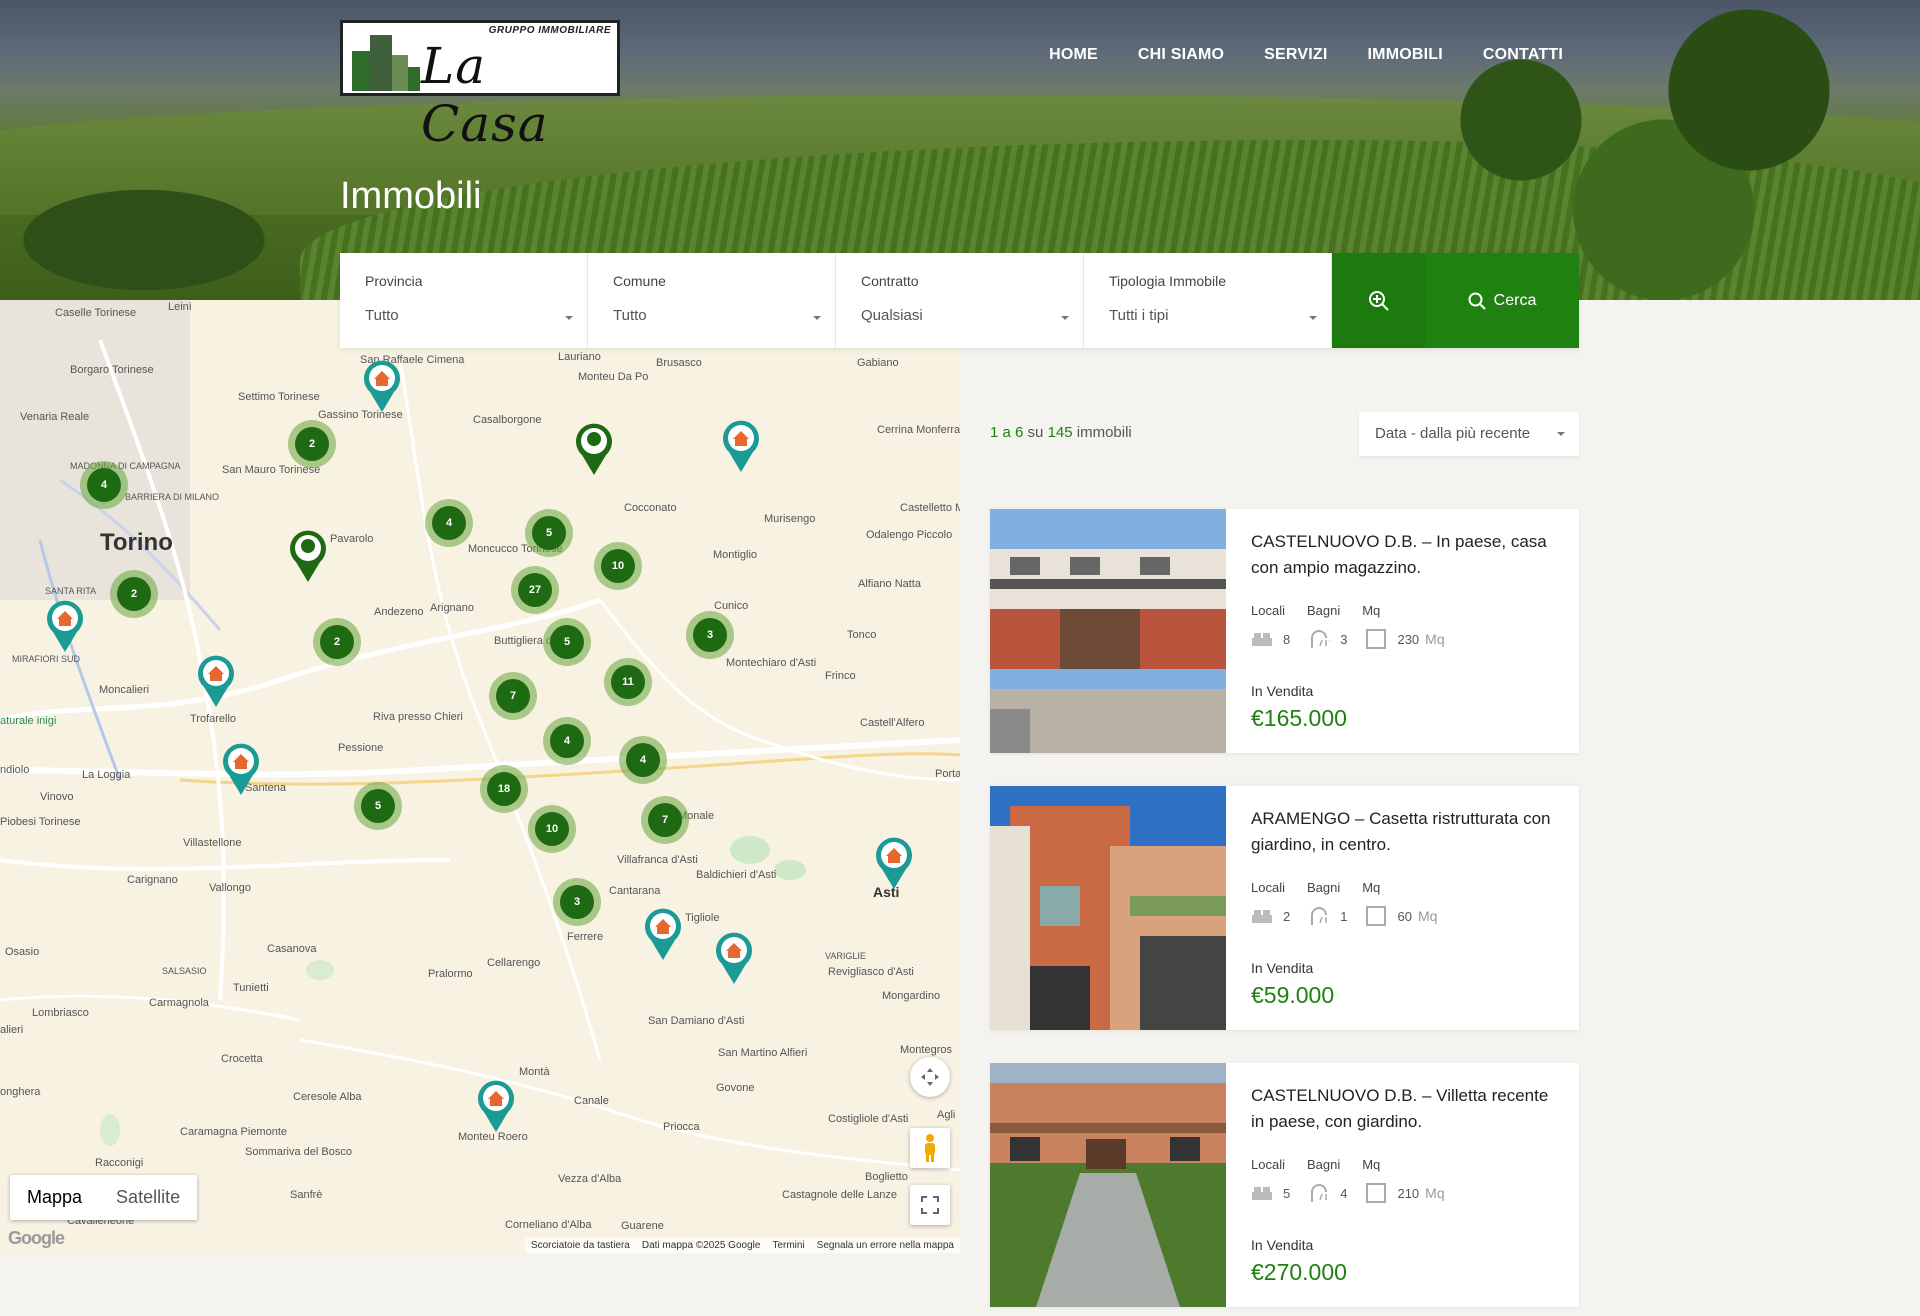  I want to click on area-unit: Mq, so click(1427, 916).